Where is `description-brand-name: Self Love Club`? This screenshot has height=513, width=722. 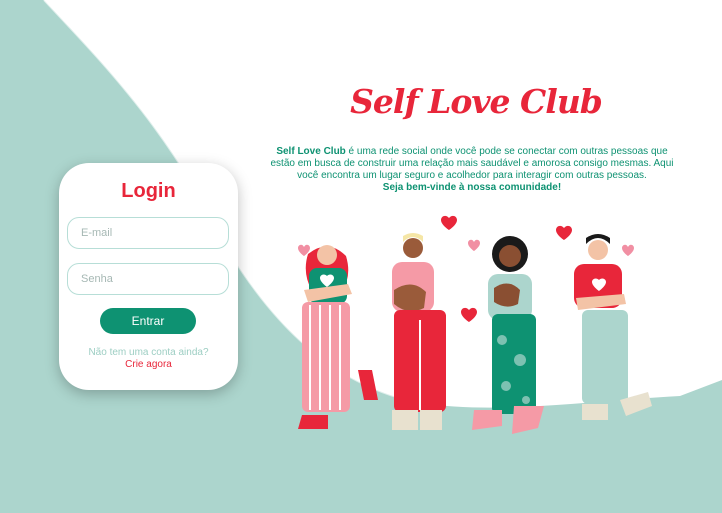 description-brand-name: Self Love Club is located at coordinates (311, 151).